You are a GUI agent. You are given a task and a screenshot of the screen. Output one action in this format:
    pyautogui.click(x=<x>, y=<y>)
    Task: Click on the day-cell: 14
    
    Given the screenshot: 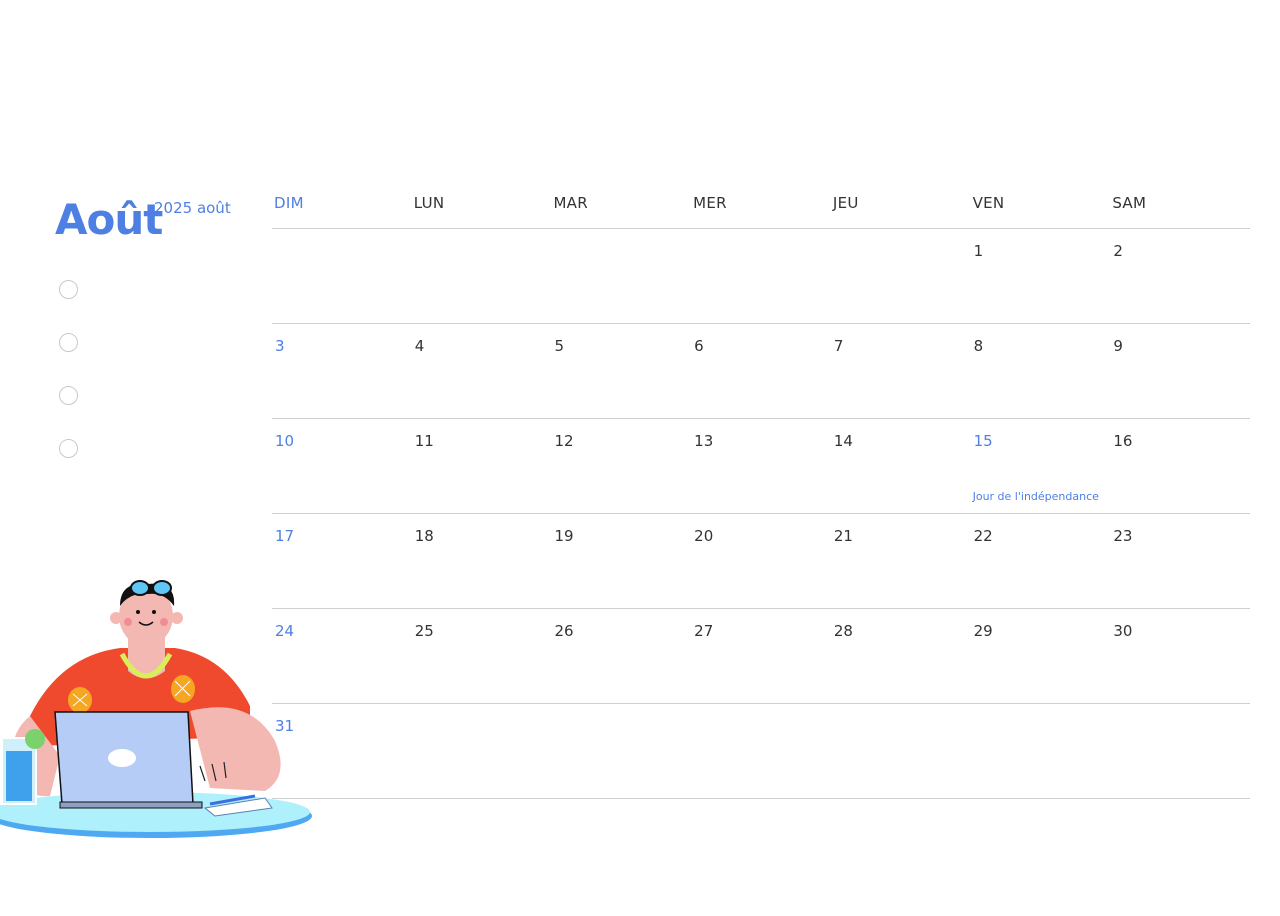 What is the action you would take?
    pyautogui.click(x=901, y=466)
    